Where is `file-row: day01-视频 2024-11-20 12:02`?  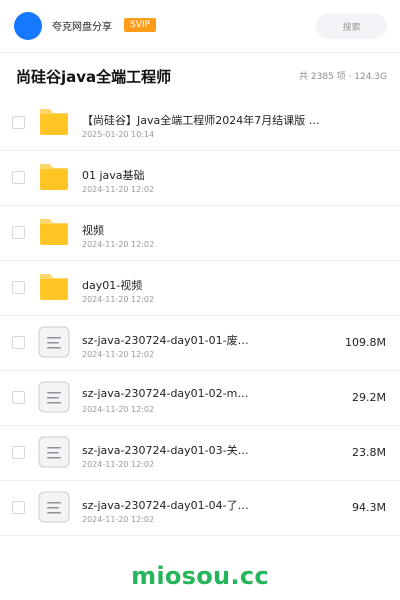
file-row: day01-视频 2024-11-20 12:02 is located at coordinates (200, 288).